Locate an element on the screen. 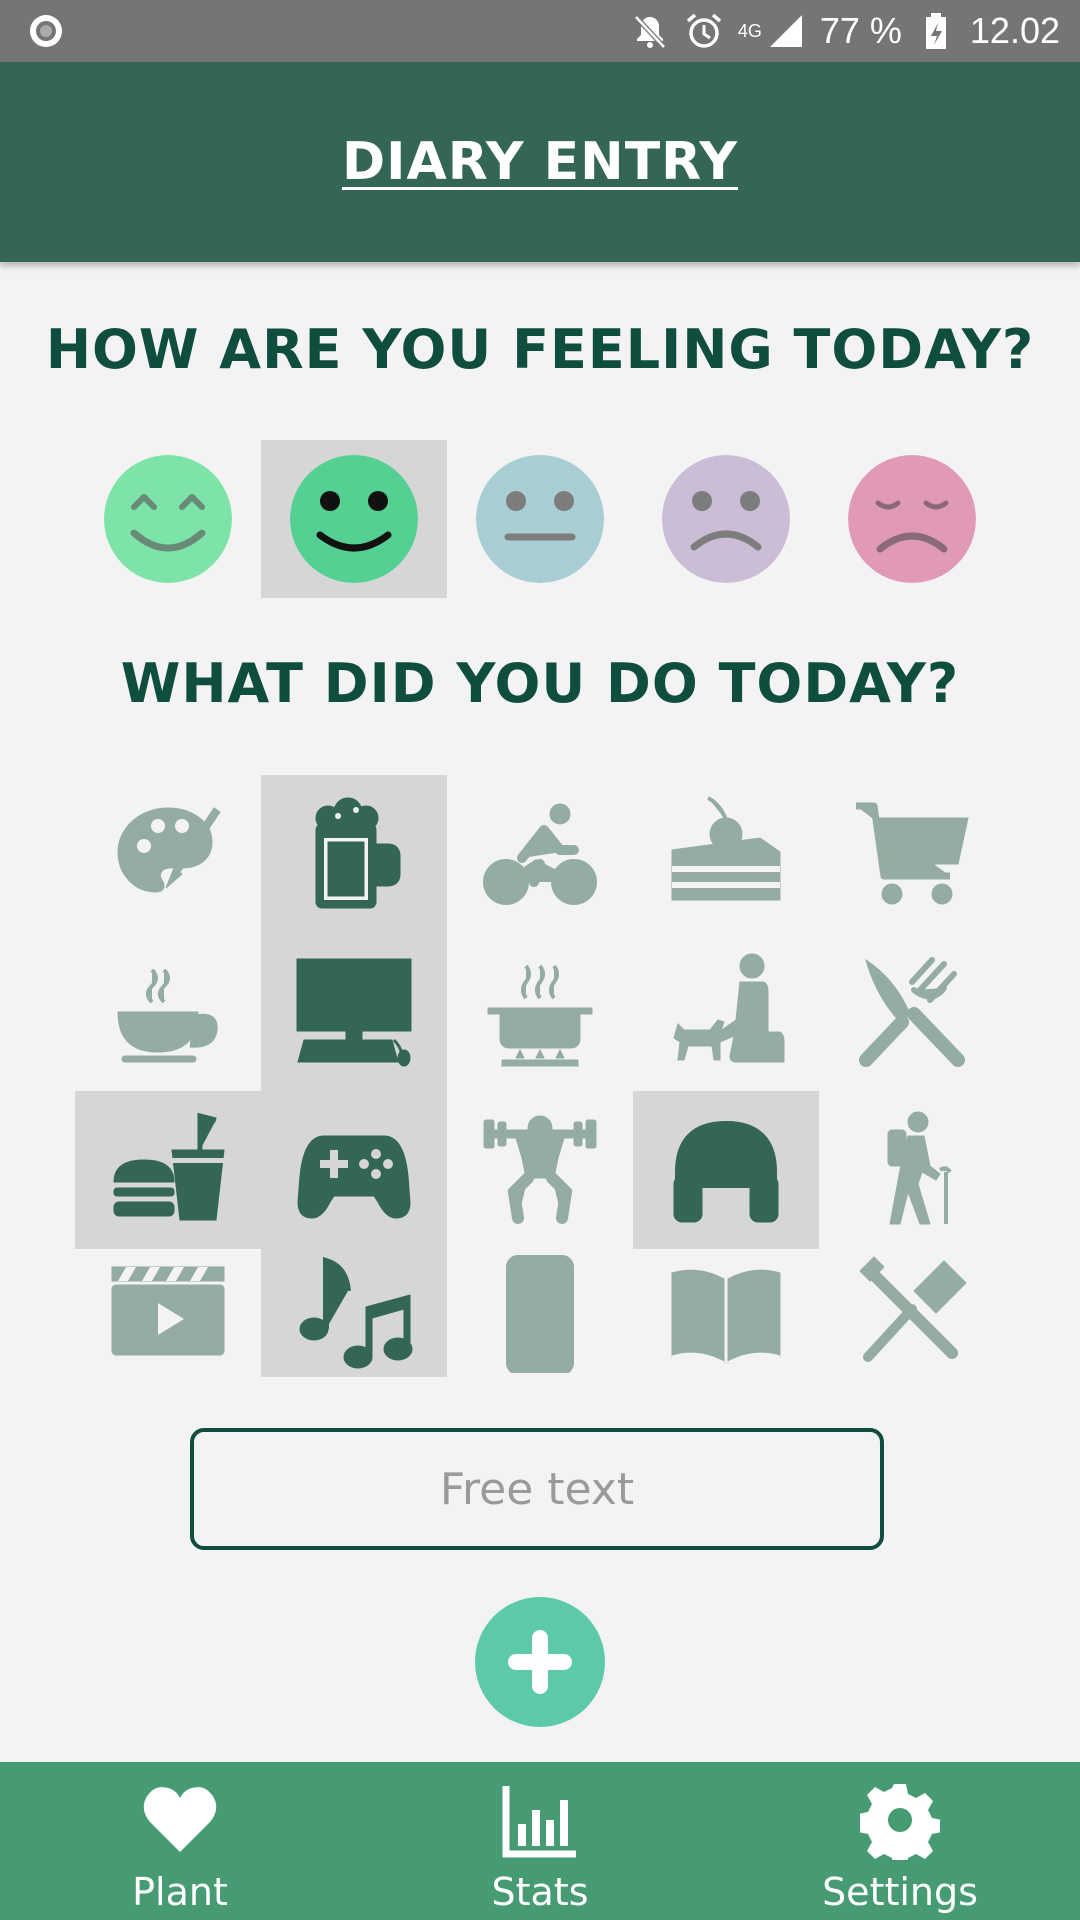 This screenshot has width=1080, height=1920. book-icon is located at coordinates (726, 1317).